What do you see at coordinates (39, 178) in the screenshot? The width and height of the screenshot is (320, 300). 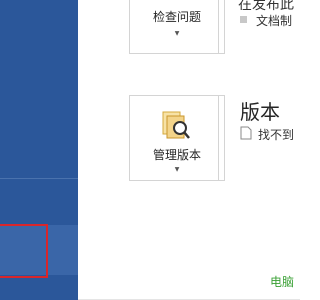 I see `sidebar-divider` at bounding box center [39, 178].